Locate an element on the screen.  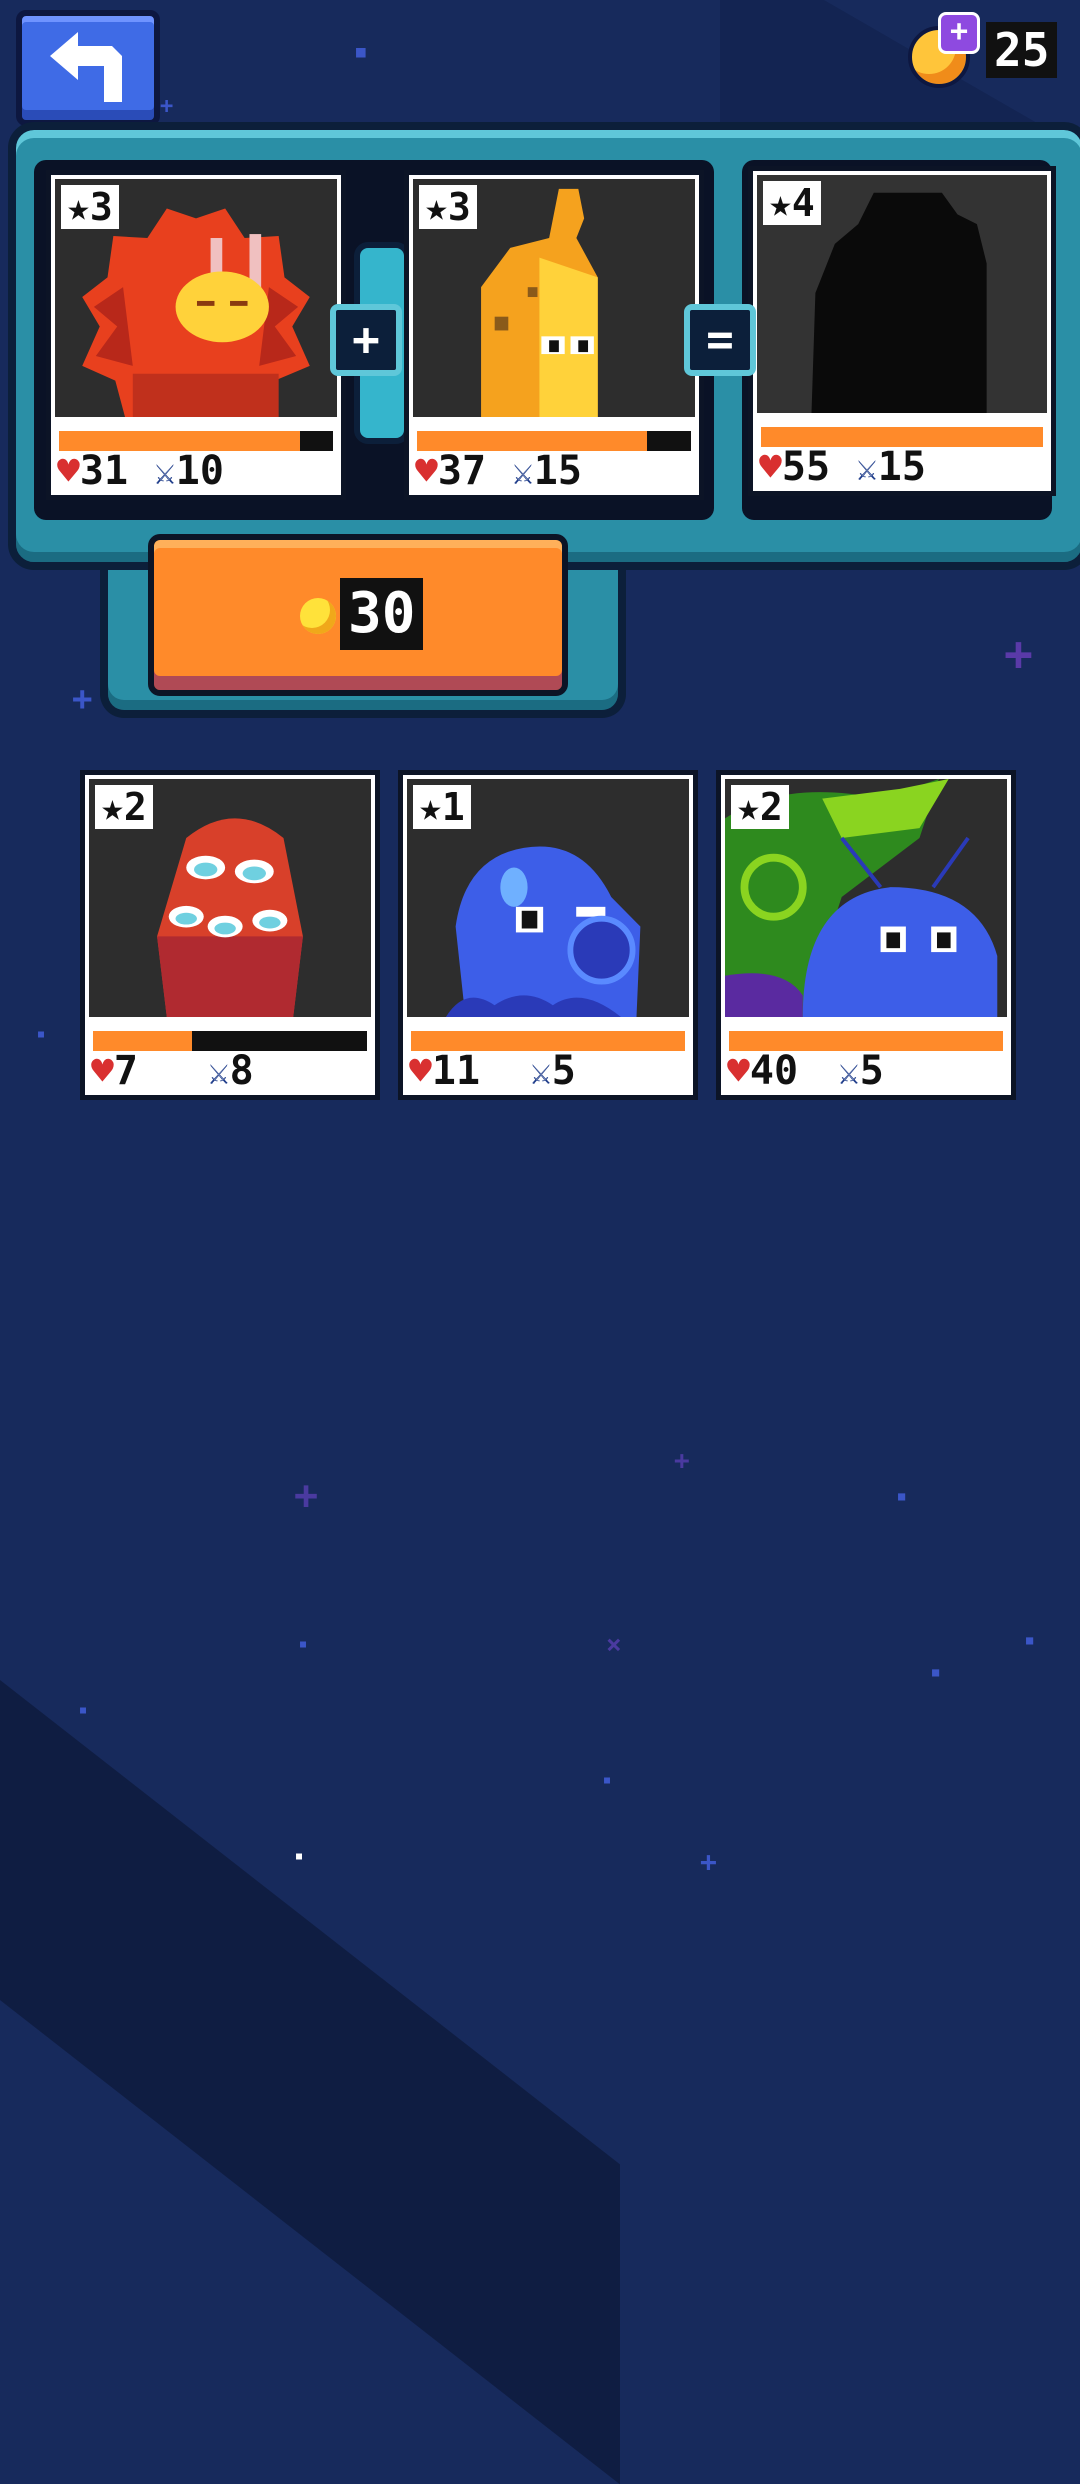
hp-bar-fill is located at coordinates (142, 1041).